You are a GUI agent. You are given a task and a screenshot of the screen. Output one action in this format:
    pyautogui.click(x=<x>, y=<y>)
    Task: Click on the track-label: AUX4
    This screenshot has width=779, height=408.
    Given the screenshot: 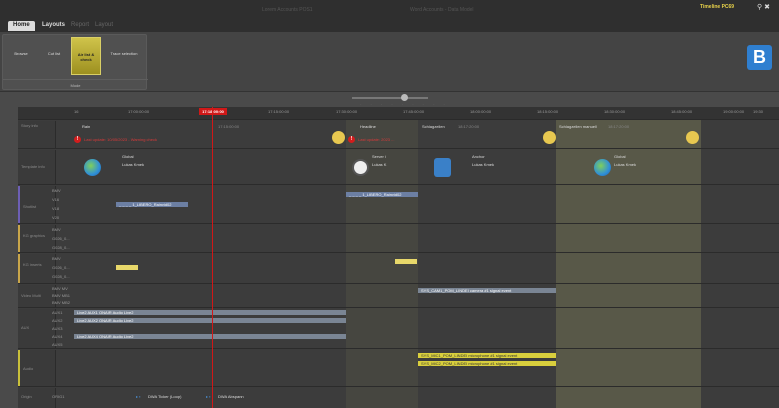 What is the action you would take?
    pyautogui.click(x=57, y=336)
    